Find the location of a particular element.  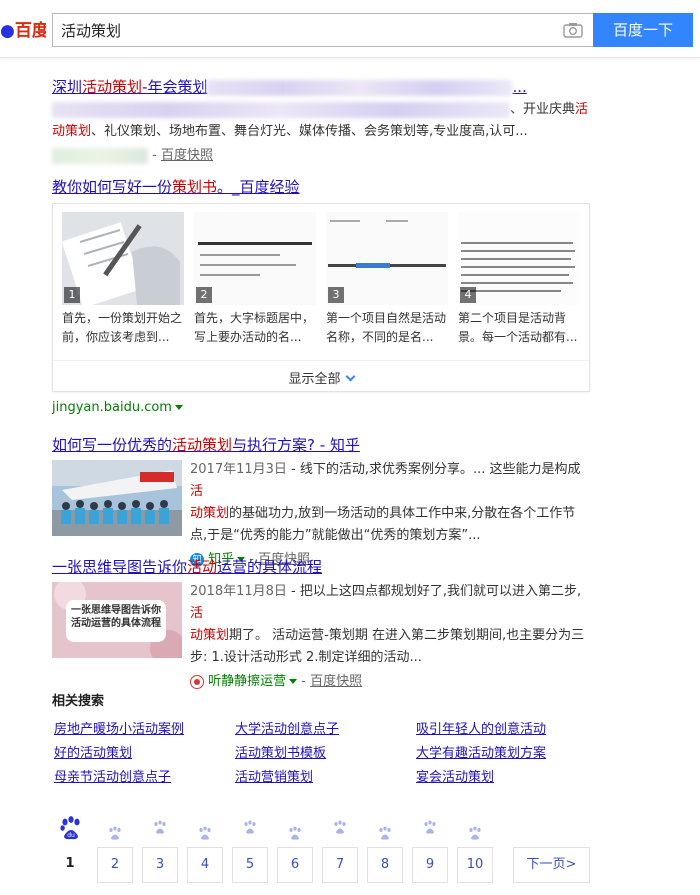

step-thumbnail: 4 is located at coordinates (519, 258).